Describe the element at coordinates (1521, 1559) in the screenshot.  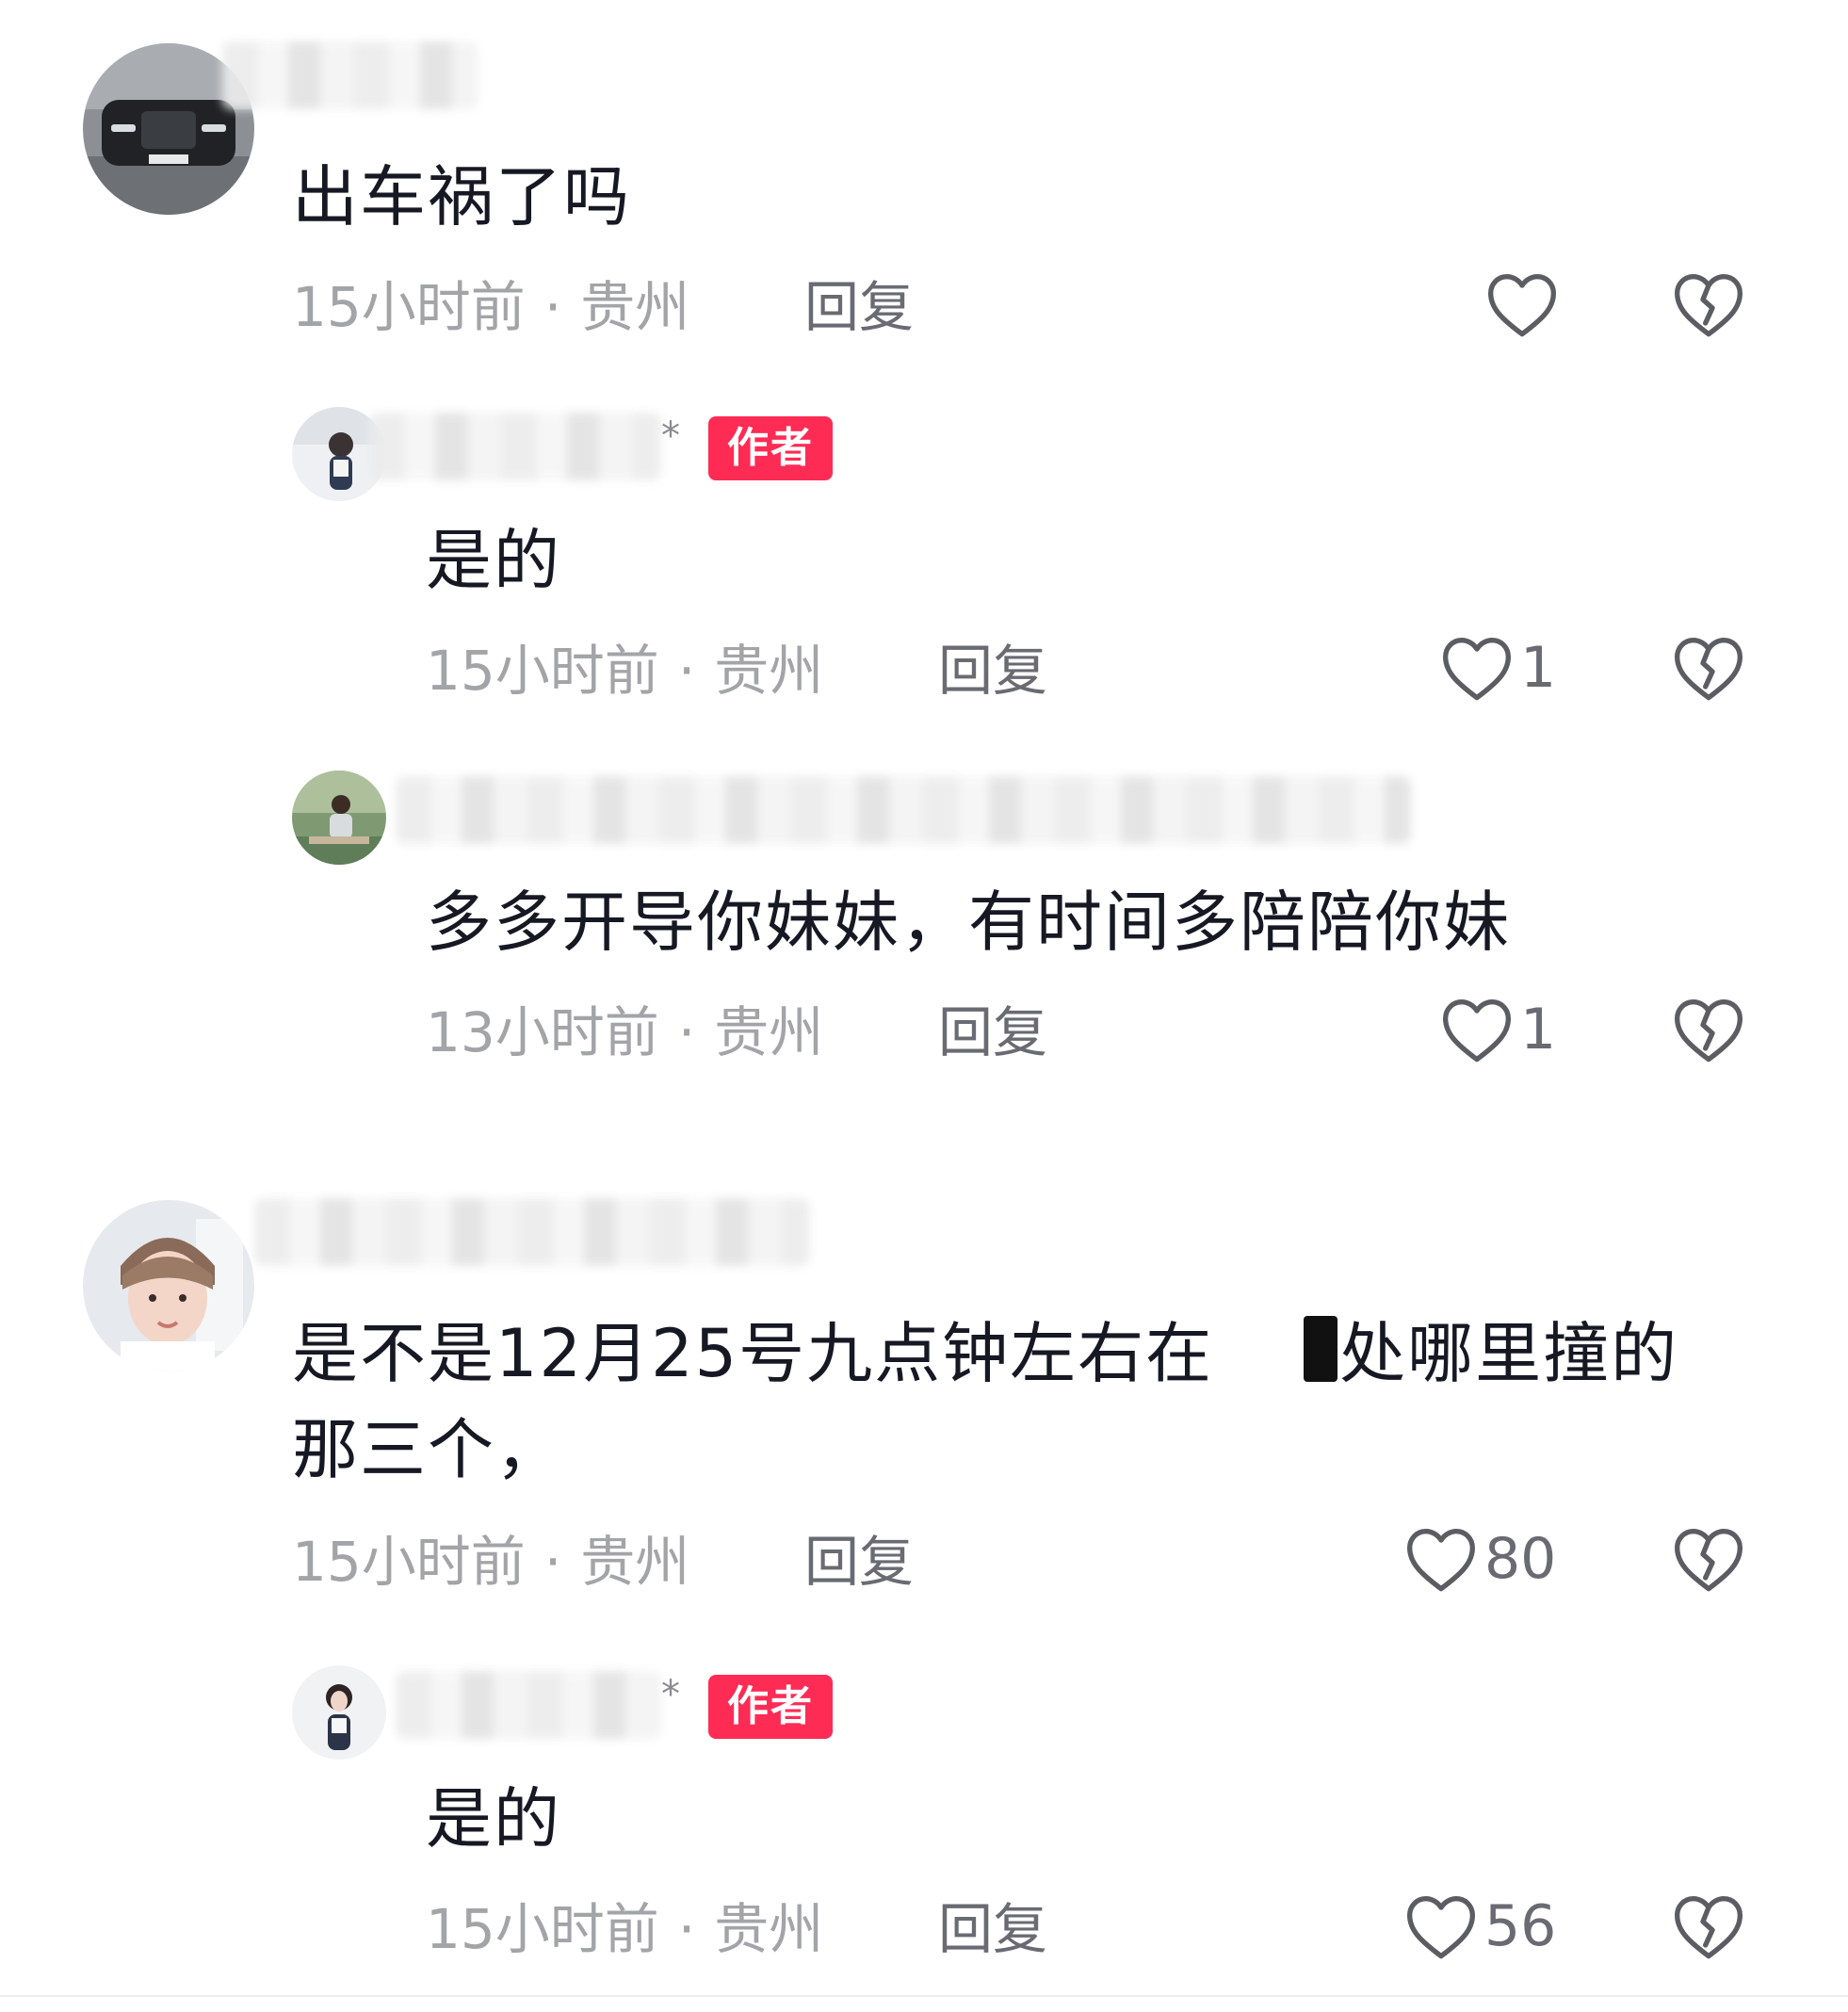
I see `like-count: 80` at that location.